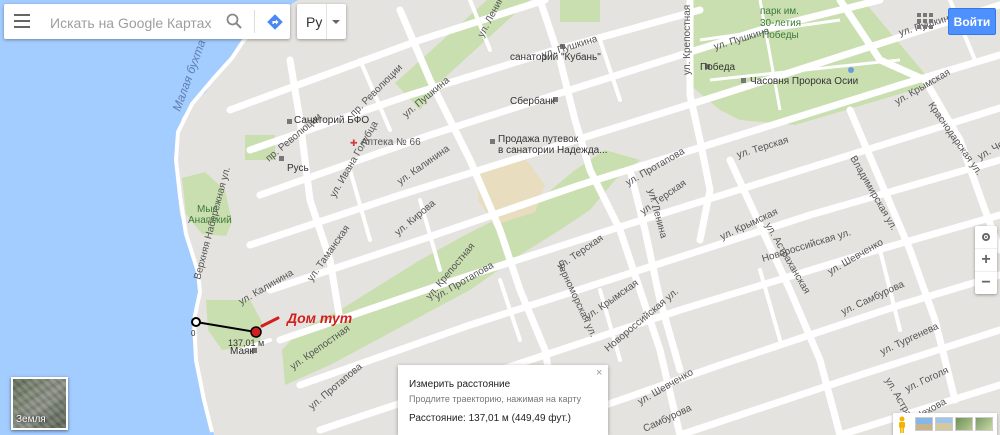 This screenshot has height=435, width=1000. What do you see at coordinates (687, 40) in the screenshot?
I see `street-label: ул. Крепостная` at bounding box center [687, 40].